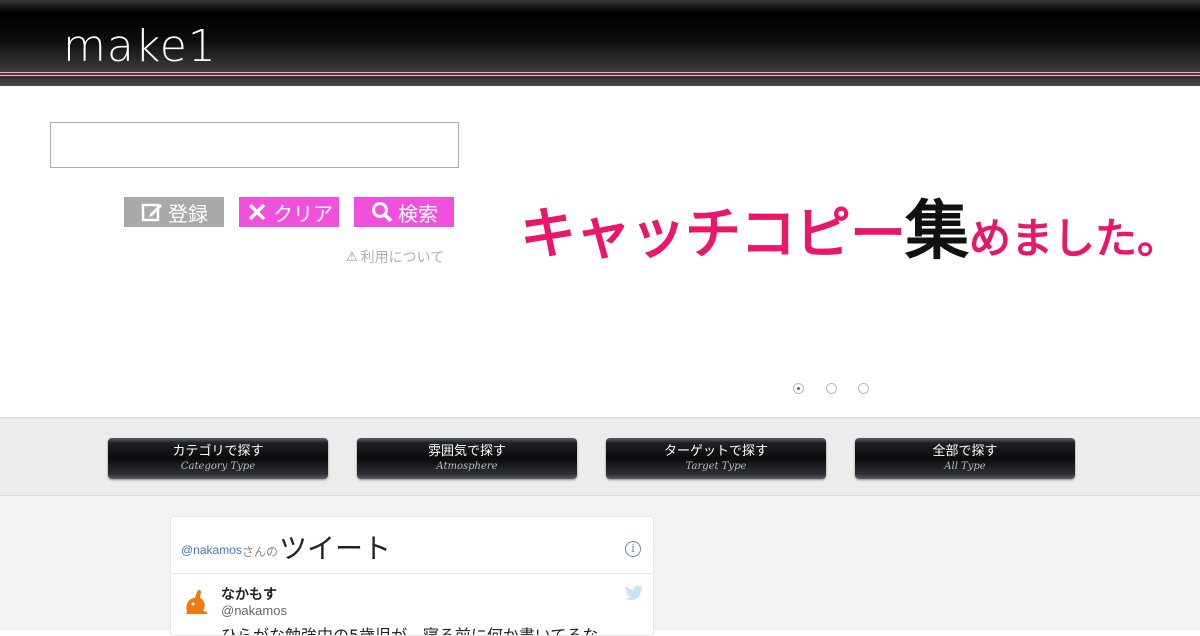 The height and width of the screenshot is (636, 1200). What do you see at coordinates (254, 145) in the screenshot?
I see `search-input` at bounding box center [254, 145].